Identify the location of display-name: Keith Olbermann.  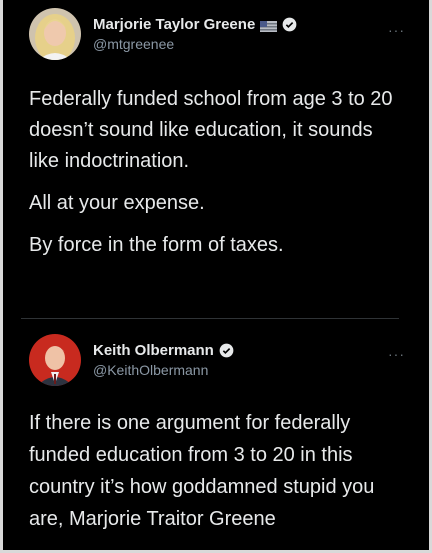
(153, 350).